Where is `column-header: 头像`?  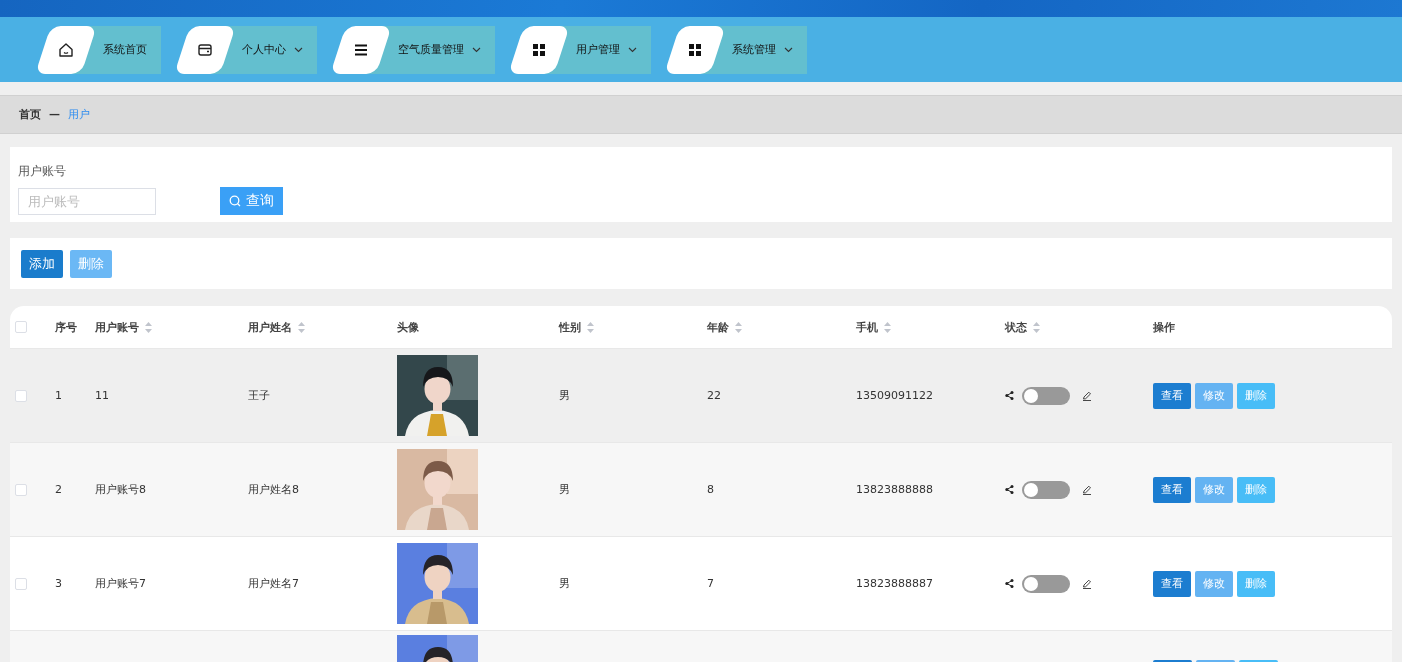
column-header: 头像 is located at coordinates (408, 327).